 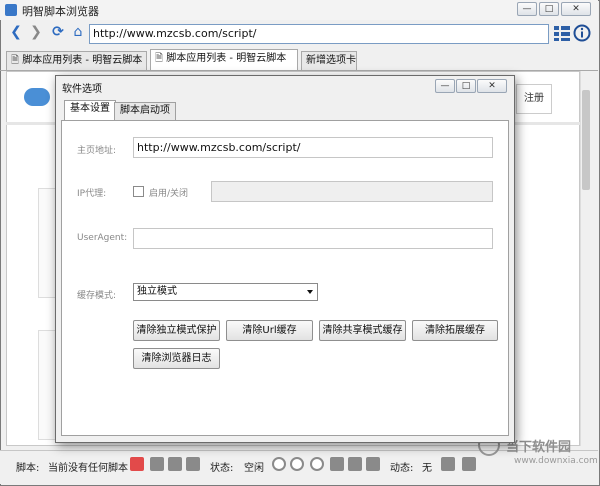 What do you see at coordinates (279, 464) in the screenshot?
I see `play-icon` at bounding box center [279, 464].